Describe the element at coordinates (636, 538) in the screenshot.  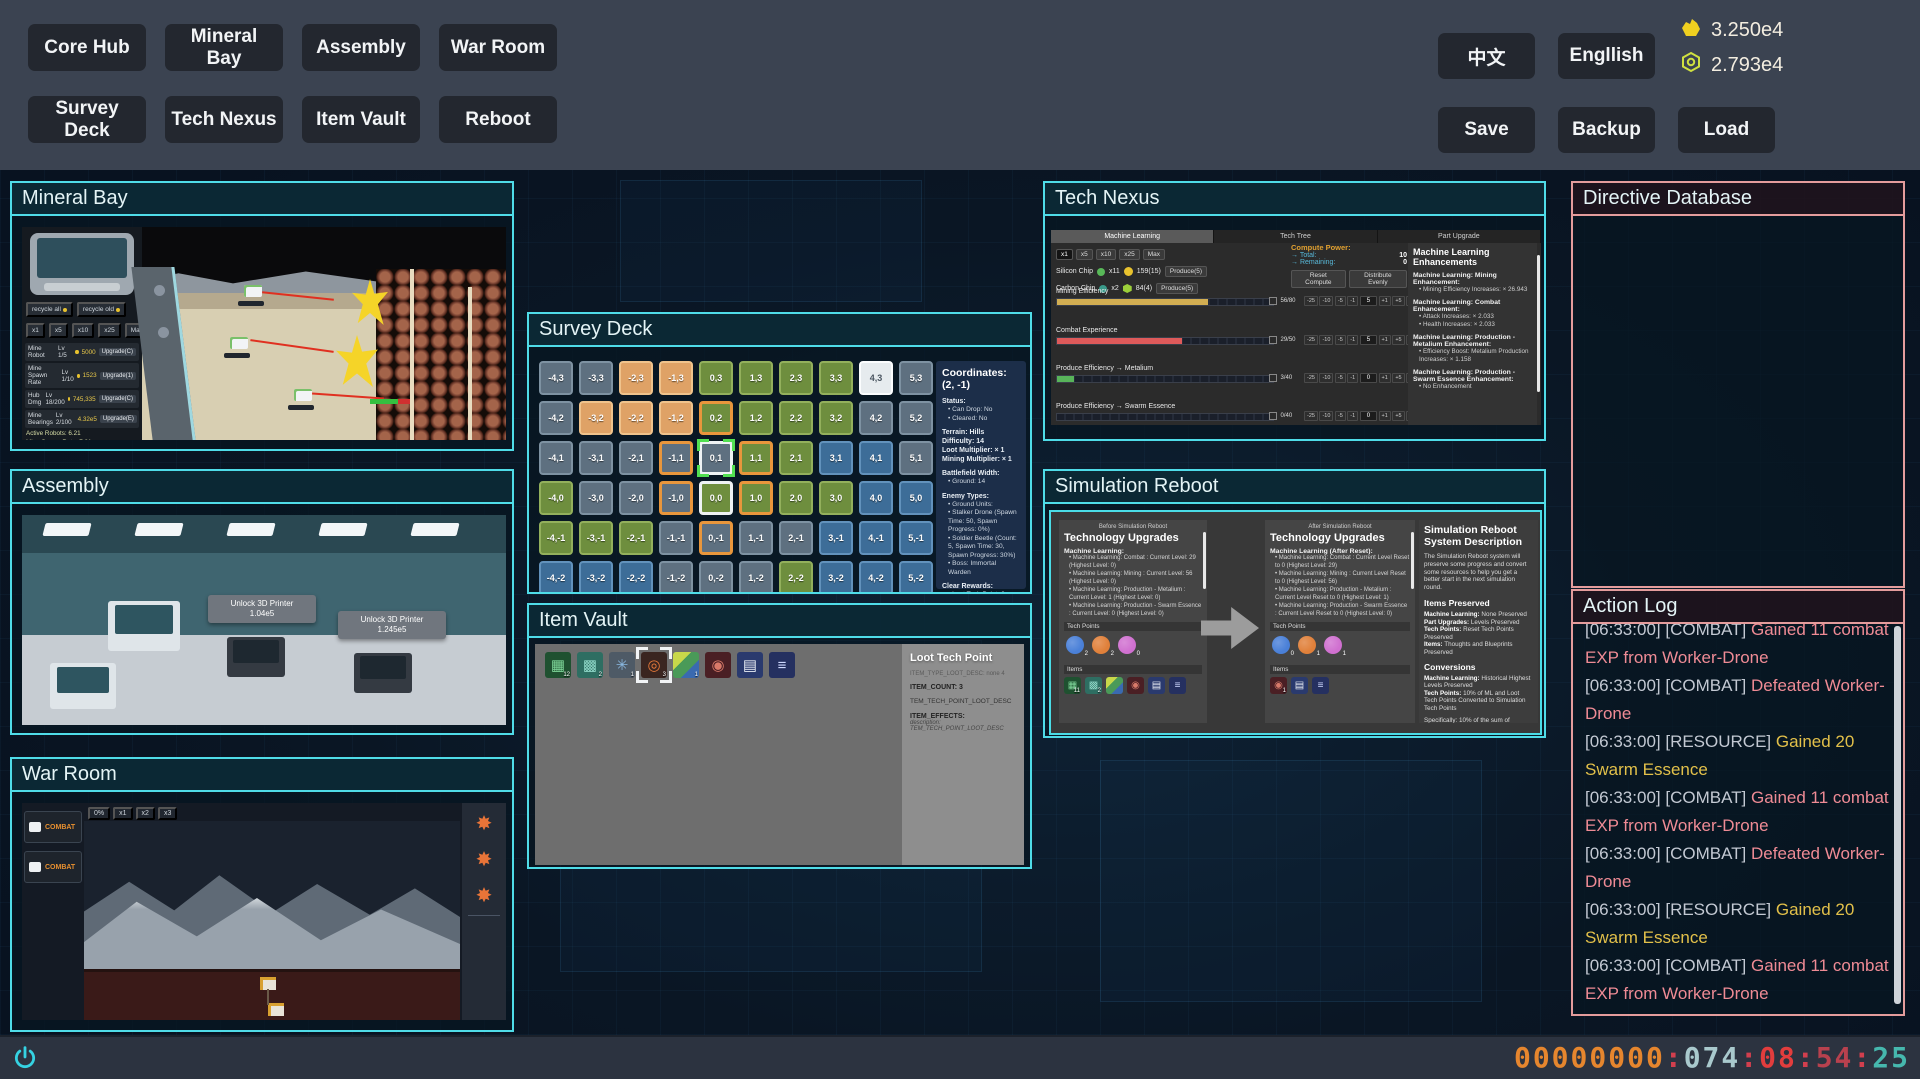
I see `survey-tile--2--1: -2,-1` at that location.